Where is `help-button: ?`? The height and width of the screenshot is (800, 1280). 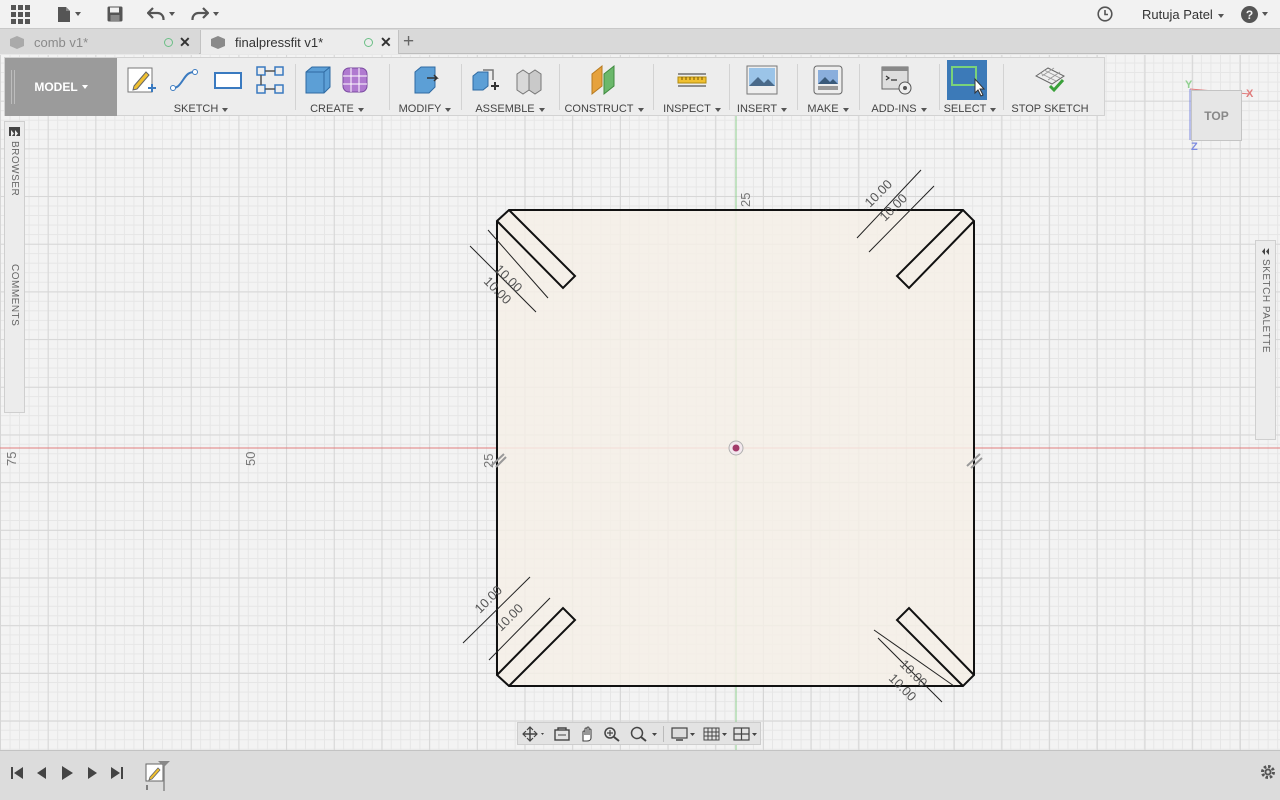
help-button: ? is located at coordinates (1254, 14).